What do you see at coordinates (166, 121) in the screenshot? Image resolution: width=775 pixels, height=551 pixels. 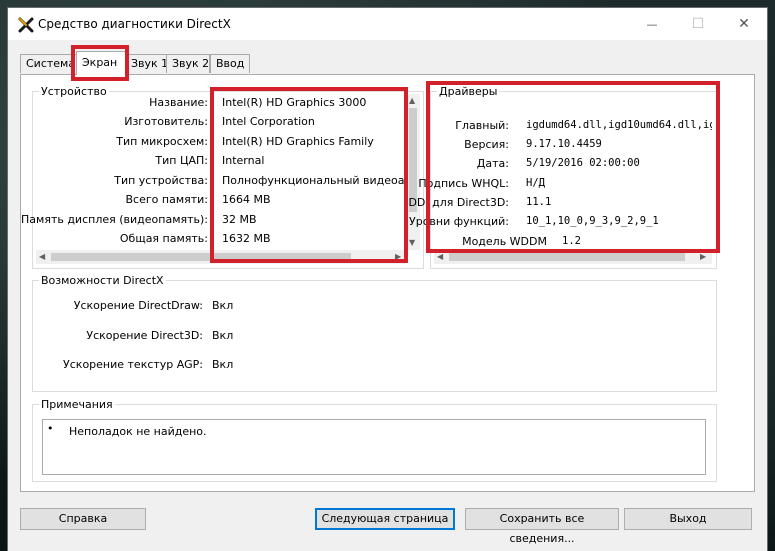 I see `device-label-manufacturer: Изготовитель:` at bounding box center [166, 121].